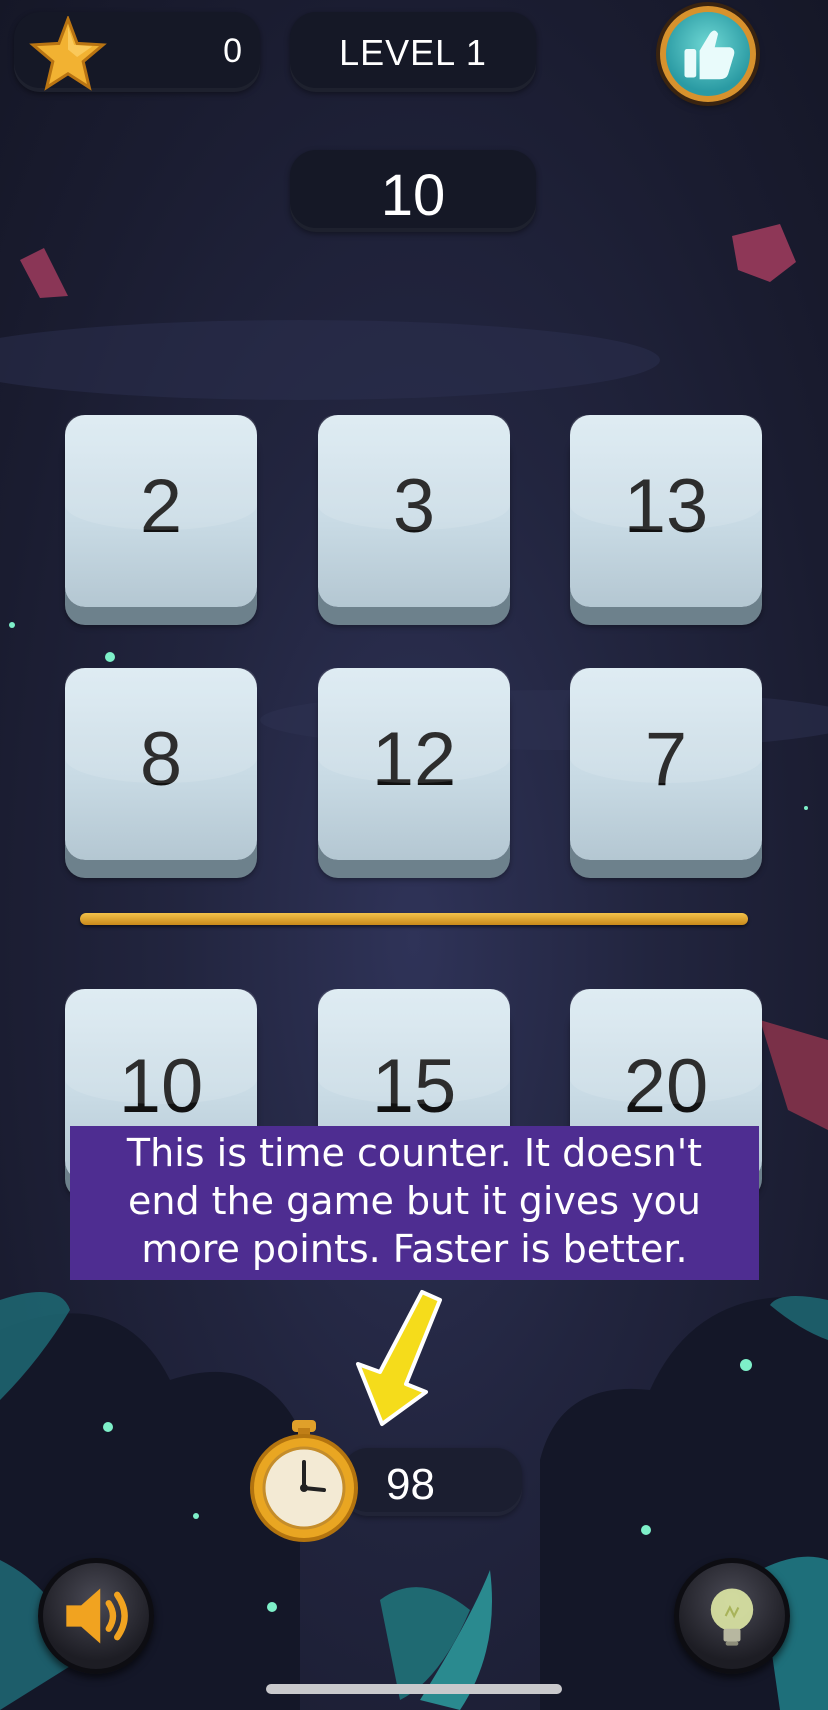 Image resolution: width=828 pixels, height=1710 pixels. I want to click on like-button, so click(708, 54).